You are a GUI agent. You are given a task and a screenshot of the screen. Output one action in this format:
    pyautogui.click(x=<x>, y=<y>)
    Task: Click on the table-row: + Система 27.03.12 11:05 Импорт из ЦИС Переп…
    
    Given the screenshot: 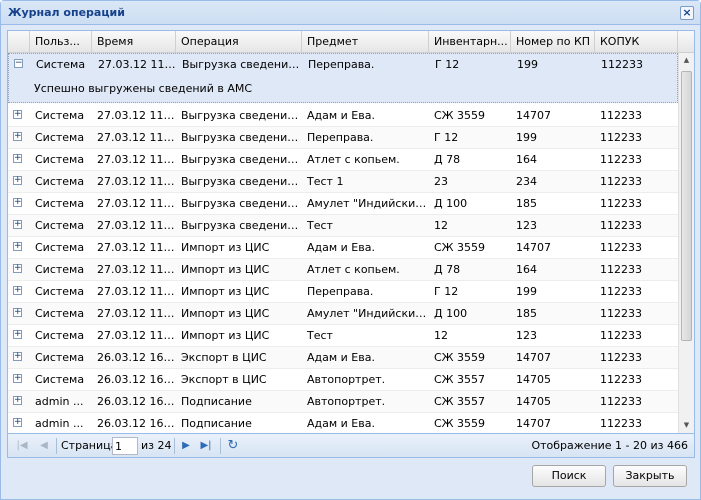 What is the action you would take?
    pyautogui.click(x=343, y=292)
    